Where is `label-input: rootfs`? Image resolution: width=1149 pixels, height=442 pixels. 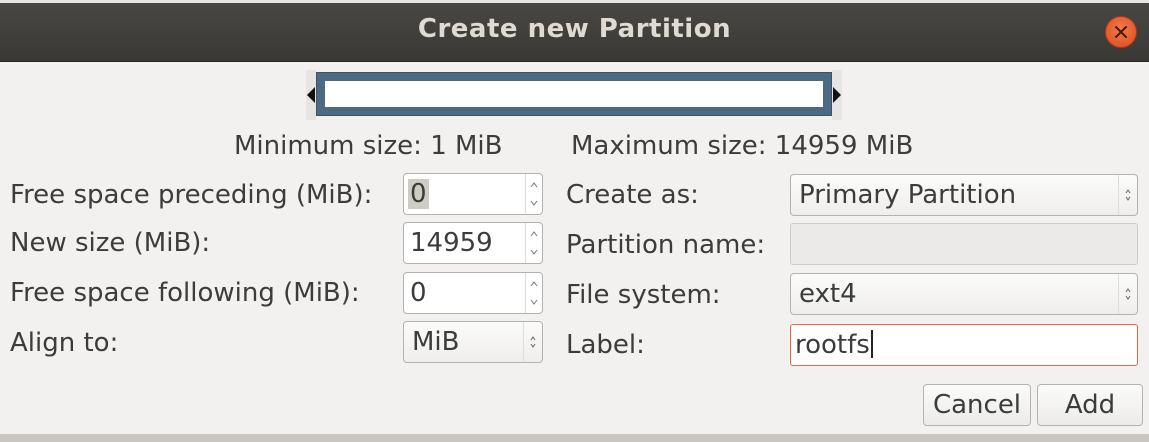 label-input: rootfs is located at coordinates (964, 345).